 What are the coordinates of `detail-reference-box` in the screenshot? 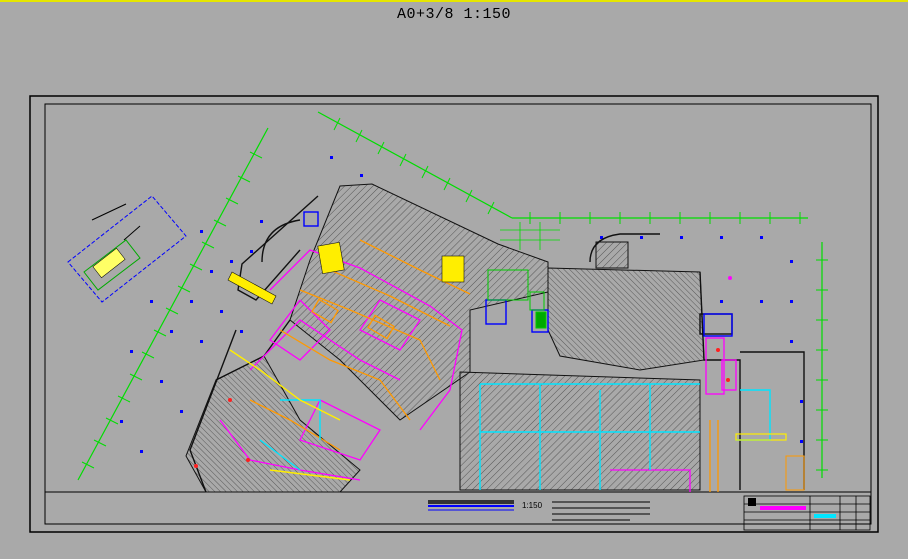 It's located at (127, 249).